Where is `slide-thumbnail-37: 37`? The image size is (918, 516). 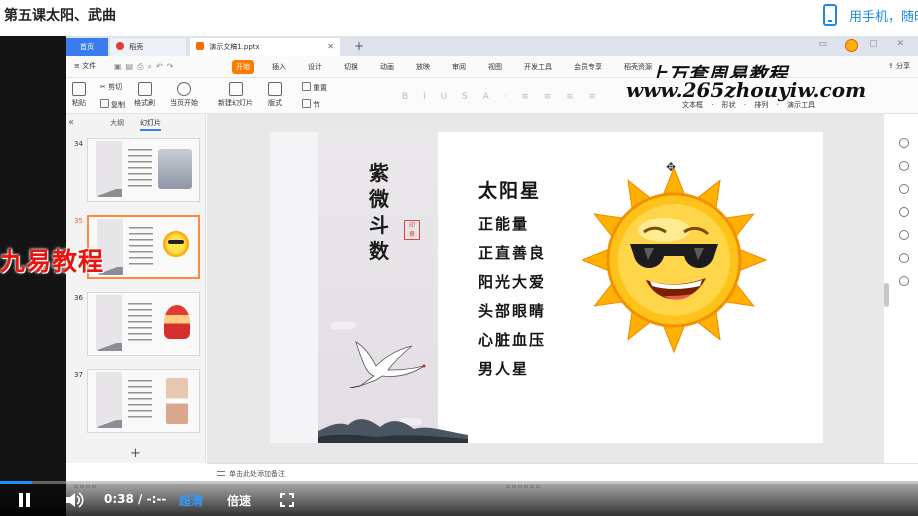 slide-thumbnail-37: 37 is located at coordinates (135, 403).